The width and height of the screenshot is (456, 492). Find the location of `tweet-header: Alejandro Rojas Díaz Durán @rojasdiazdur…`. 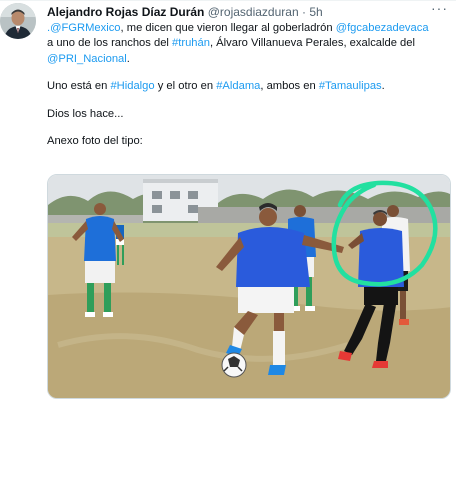

tweet-header: Alejandro Rojas Díaz Durán @rojasdiazdur… is located at coordinates (236, 12).